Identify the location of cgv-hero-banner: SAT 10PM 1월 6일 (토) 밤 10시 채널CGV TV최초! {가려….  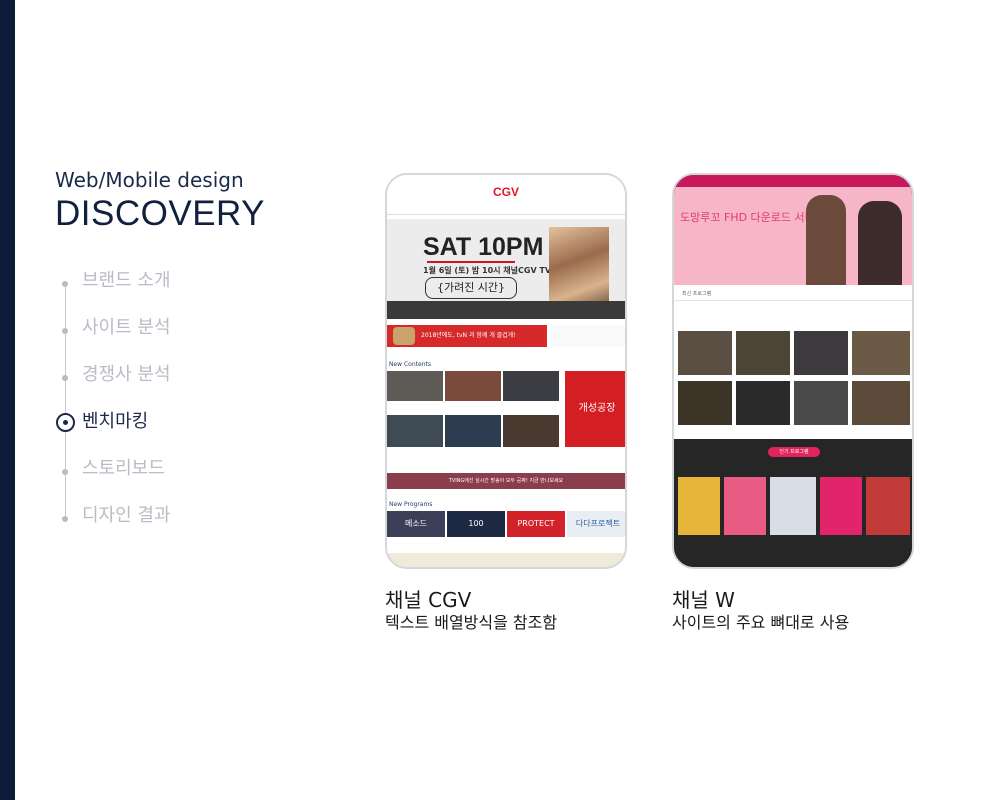
(506, 269).